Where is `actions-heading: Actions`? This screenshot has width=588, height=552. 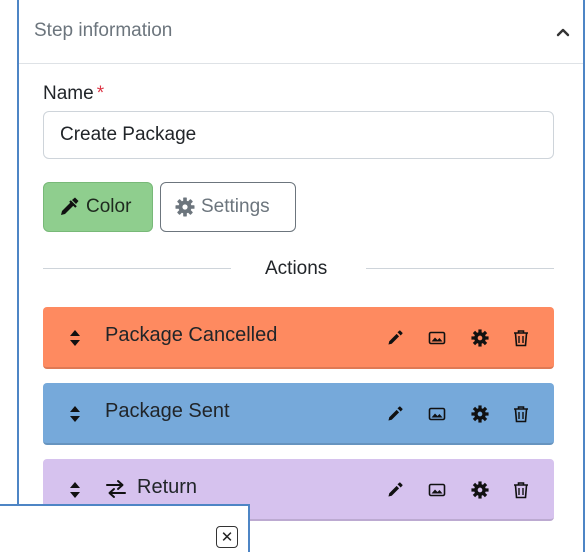 actions-heading: Actions is located at coordinates (296, 268).